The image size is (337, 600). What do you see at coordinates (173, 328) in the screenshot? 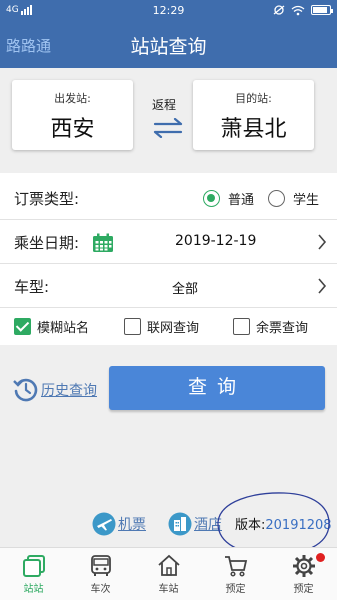
I see `checkbox-online-label: 联网查询` at bounding box center [173, 328].